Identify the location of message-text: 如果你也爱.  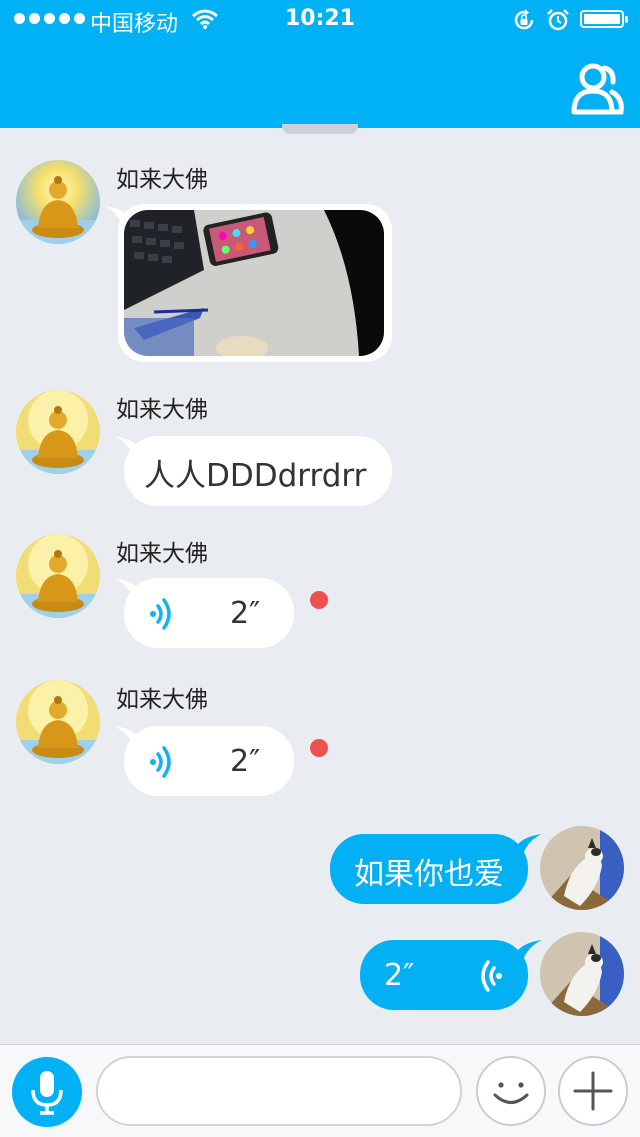
(429, 874).